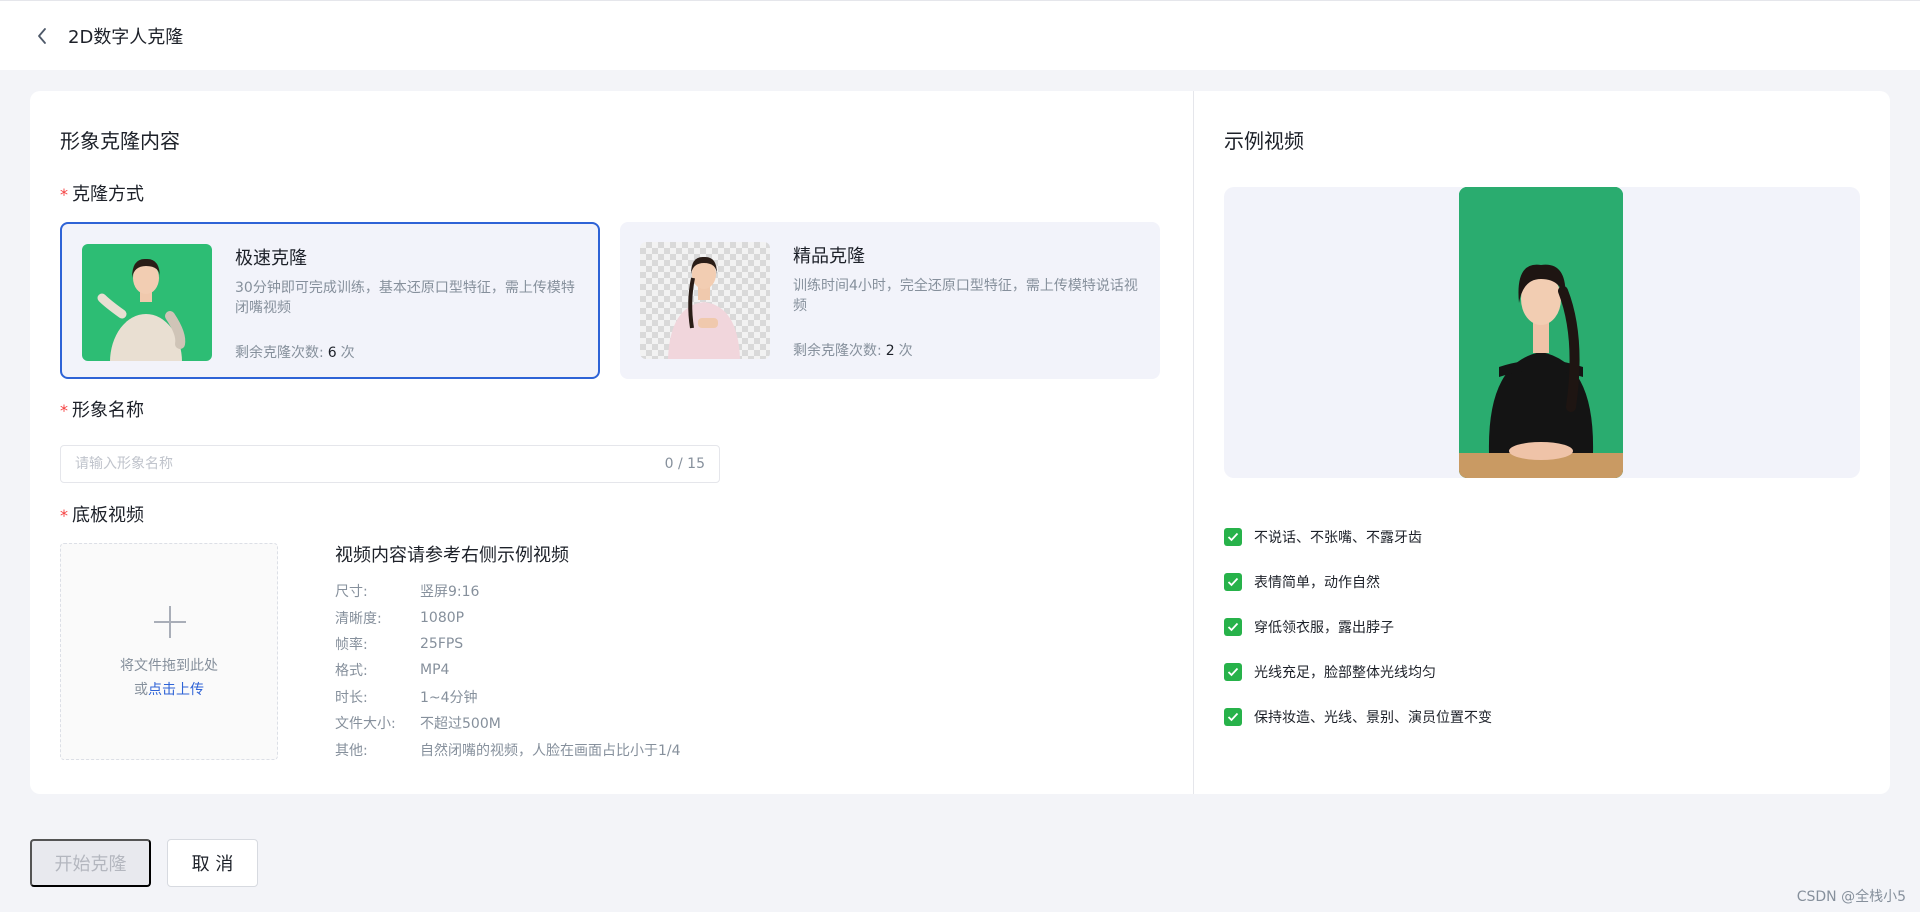 Image resolution: width=1920 pixels, height=912 pixels. Describe the element at coordinates (271, 258) in the screenshot. I see `clone-option-title: 极速克隆` at that location.